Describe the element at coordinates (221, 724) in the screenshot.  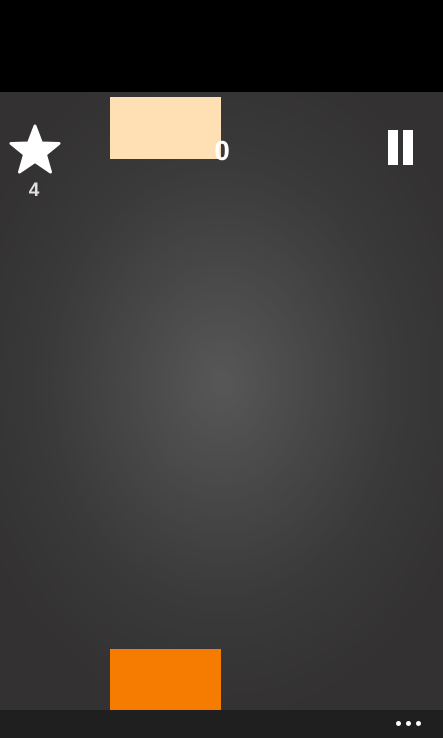
I see `app-bar` at that location.